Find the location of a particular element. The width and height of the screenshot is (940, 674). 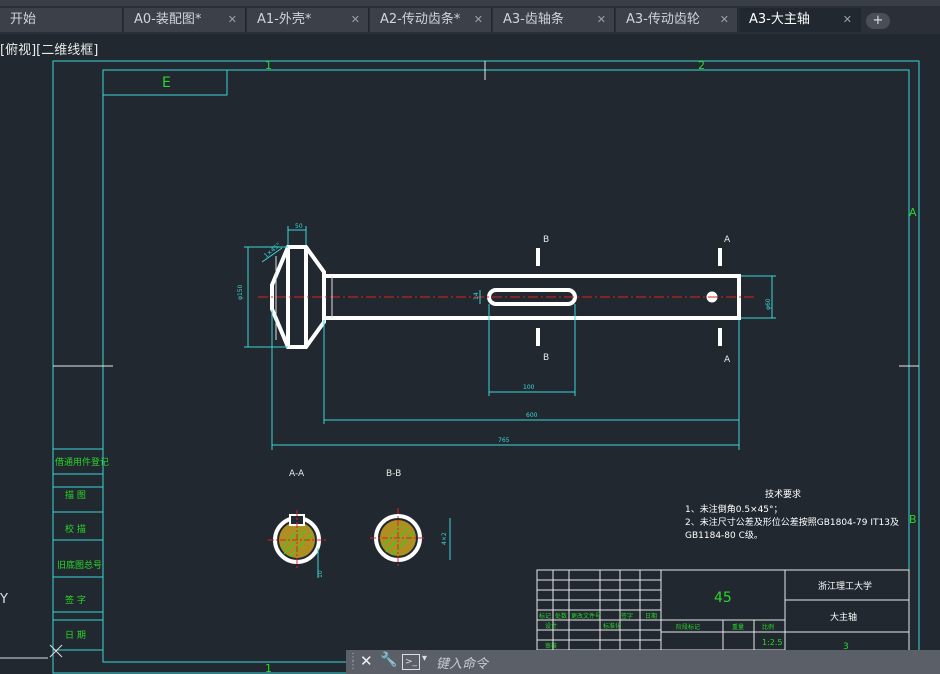

dim-4x2: 4×2 is located at coordinates (444, 538).